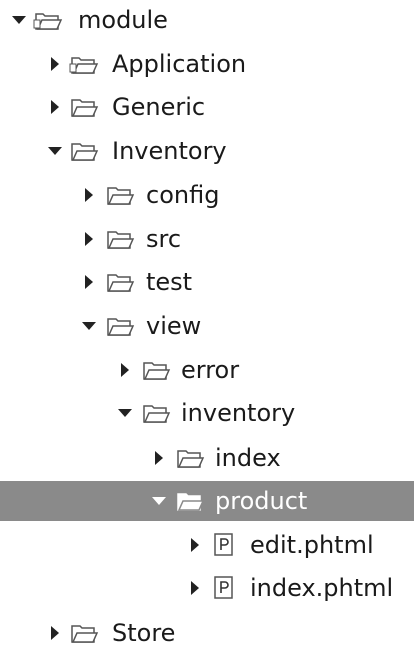 This screenshot has width=414, height=653. Describe the element at coordinates (207, 282) in the screenshot. I see `tree-item-test: test` at that location.